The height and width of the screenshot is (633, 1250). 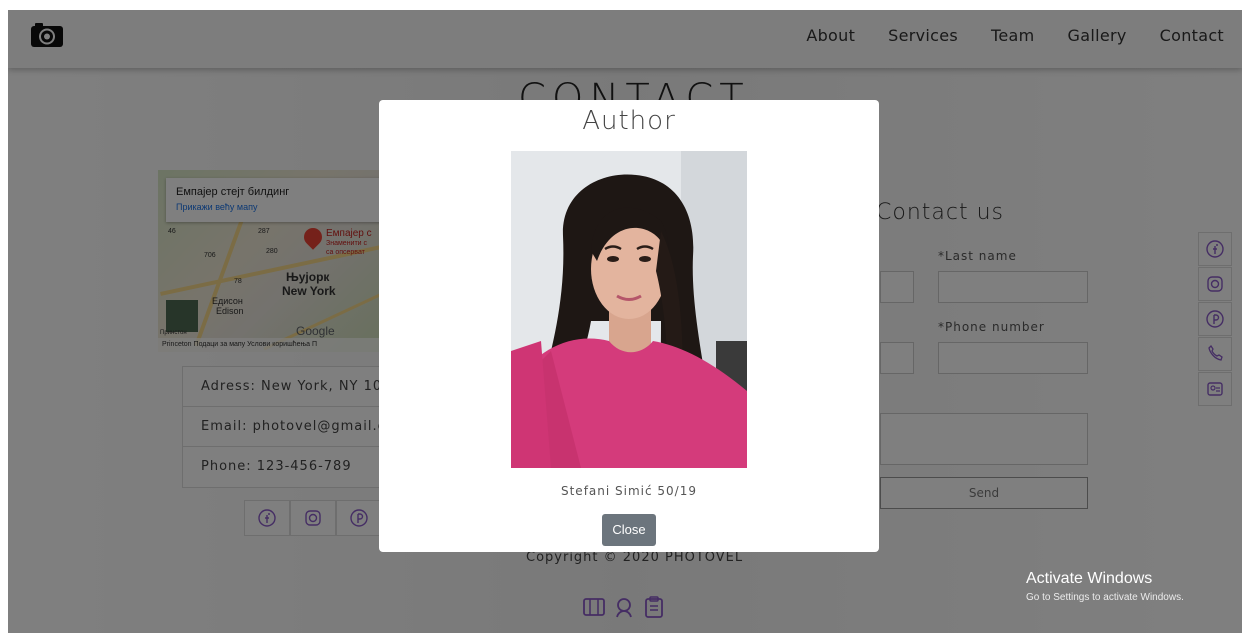 I want to click on author-caption: Stefani Simić 50/19, so click(x=628, y=491).